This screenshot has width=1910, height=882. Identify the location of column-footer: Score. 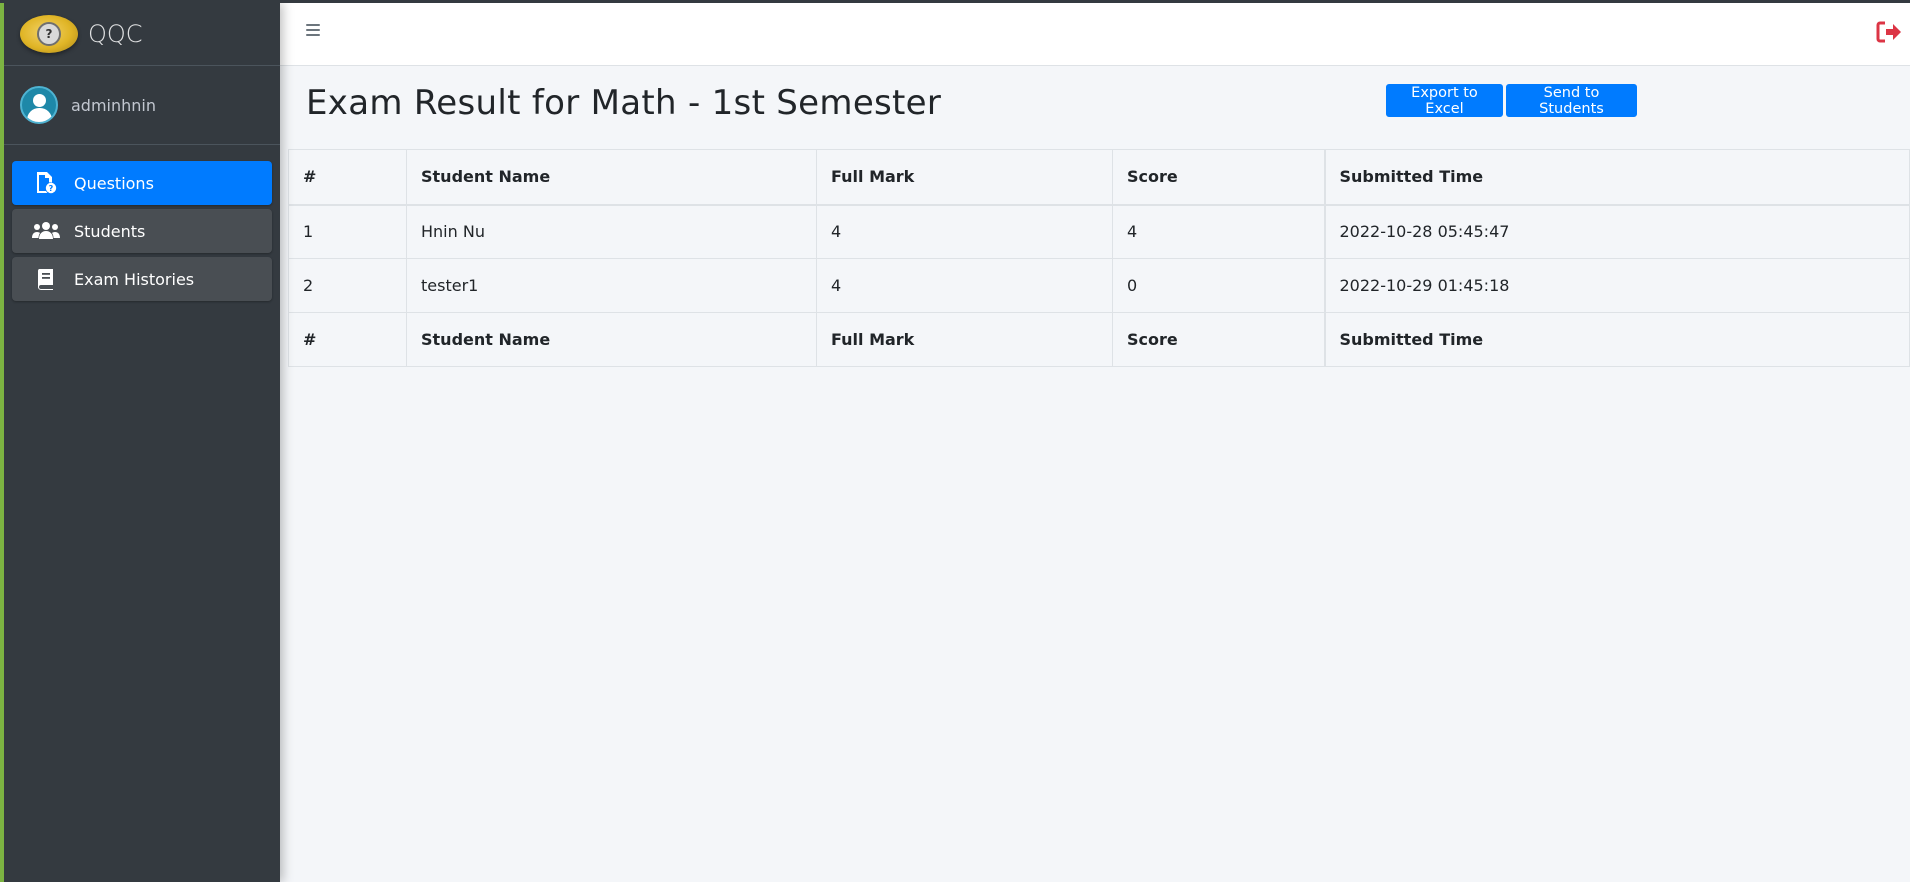
(1218, 339).